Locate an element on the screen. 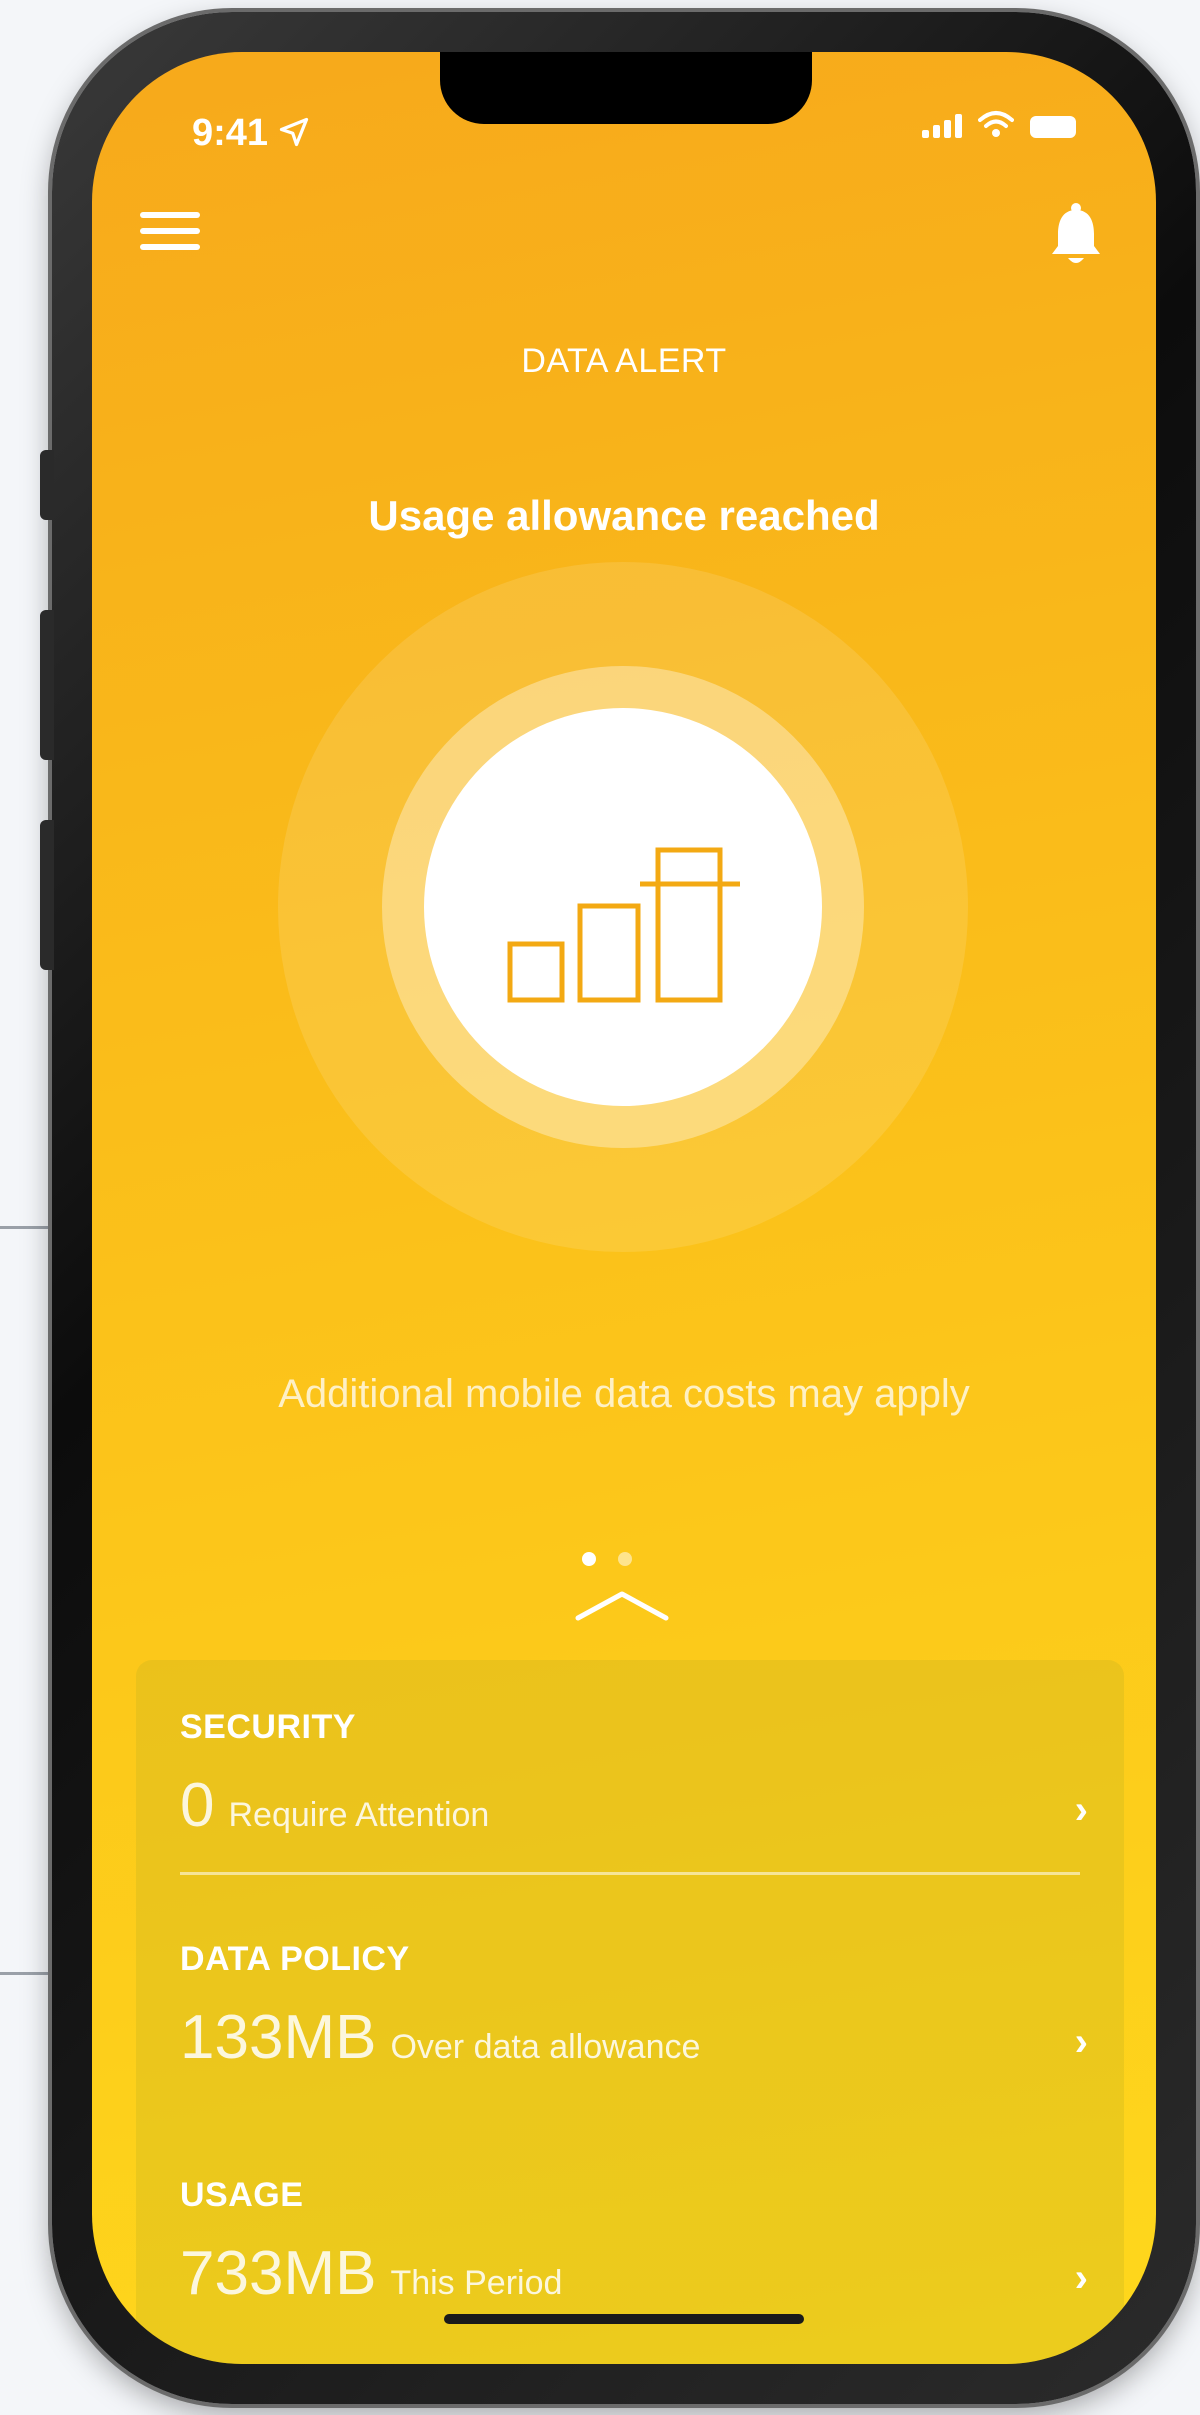 The image size is (1200, 2415). location-arrow-icon is located at coordinates (293, 132).